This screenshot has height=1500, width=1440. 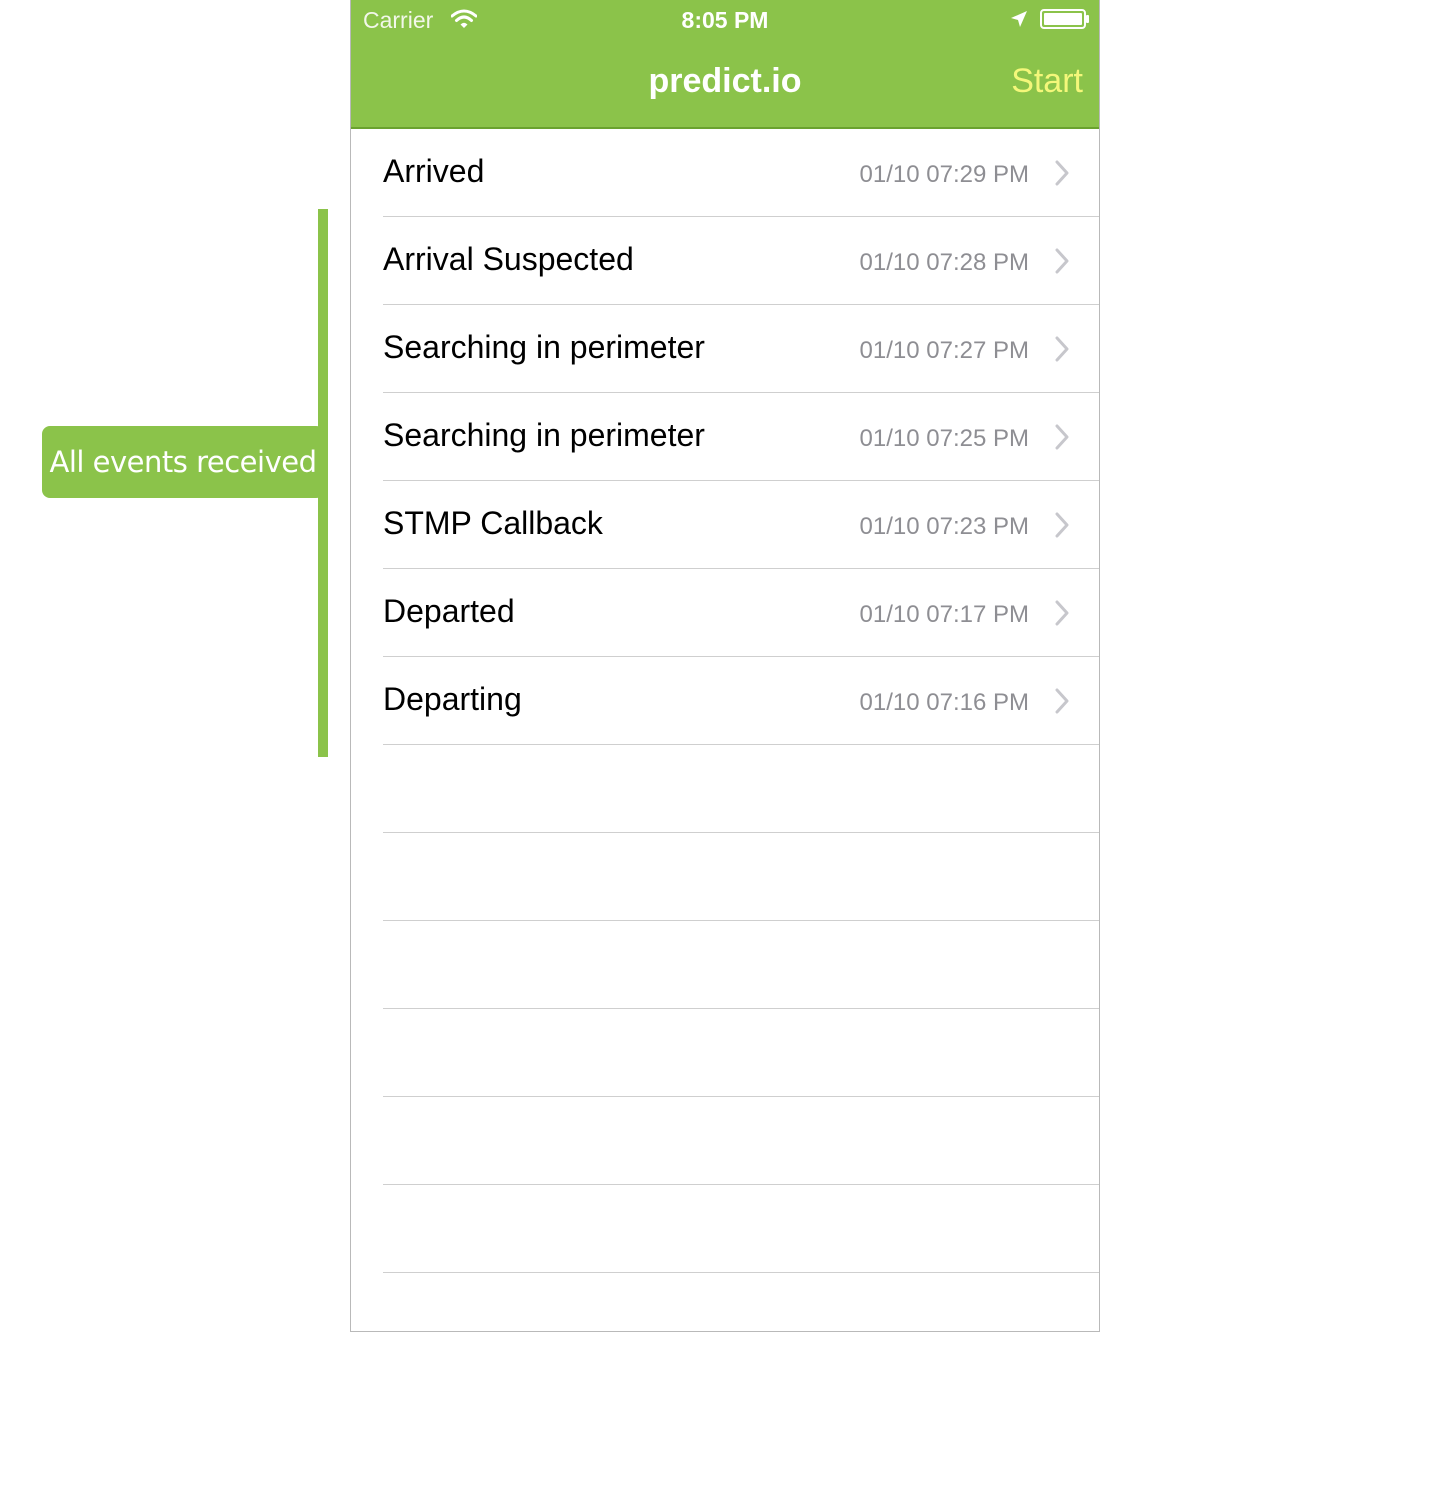 What do you see at coordinates (1047, 81) in the screenshot?
I see `start-button: Start` at bounding box center [1047, 81].